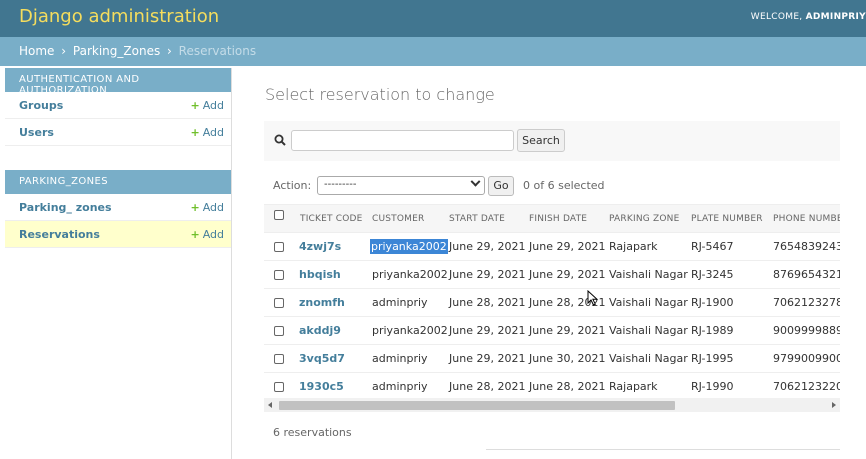 Image resolution: width=866 pixels, height=459 pixels. I want to click on phone-number-cell: 7062123278, so click(806, 302).